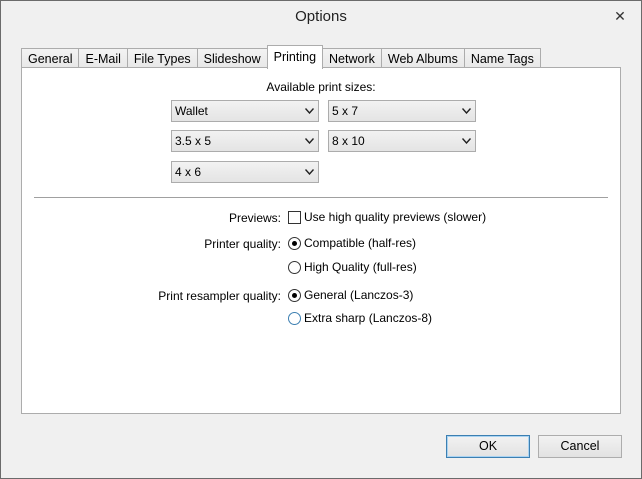 The height and width of the screenshot is (479, 642). Describe the element at coordinates (359, 295) in the screenshot. I see `radio-label: General (Lanczos-3)` at that location.